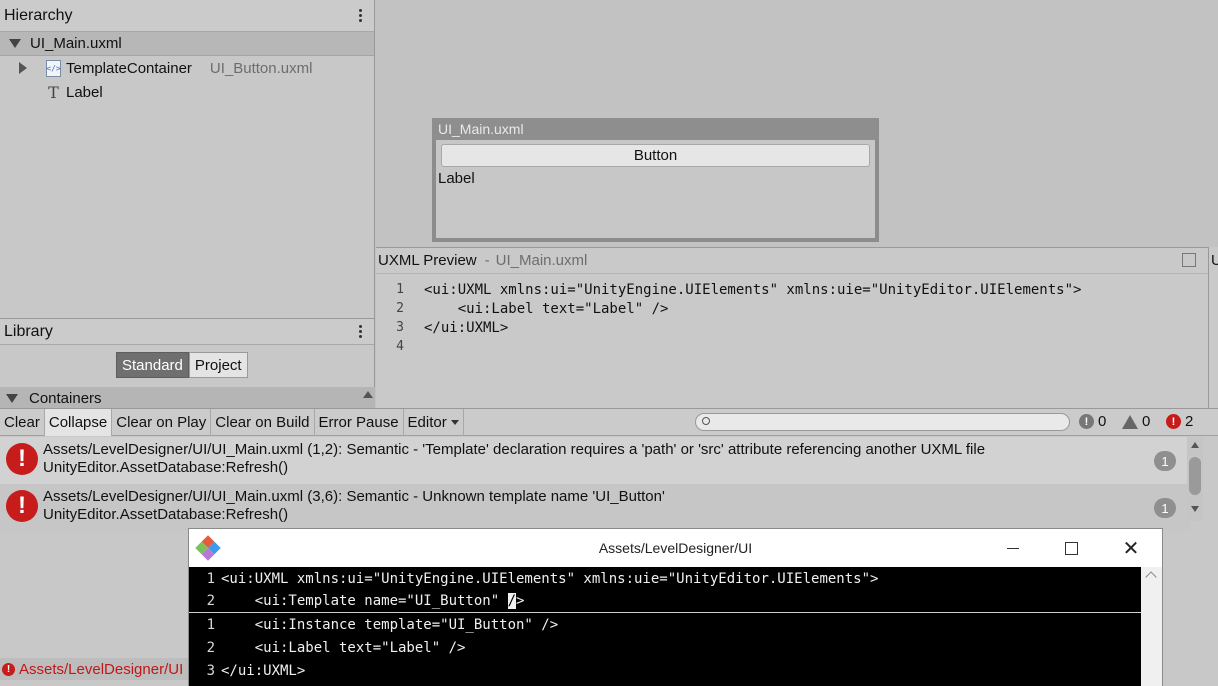  I want to click on text-cursor: /, so click(512, 601).